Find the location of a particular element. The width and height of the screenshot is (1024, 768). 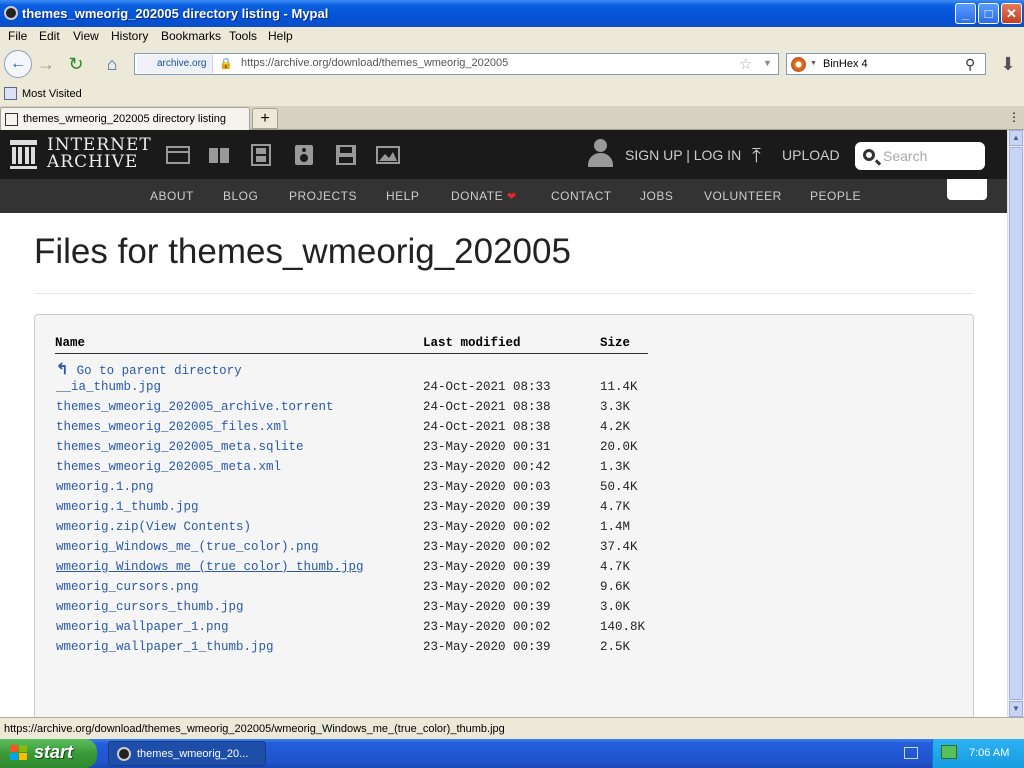

menu-tools: Tools is located at coordinates (243, 36).